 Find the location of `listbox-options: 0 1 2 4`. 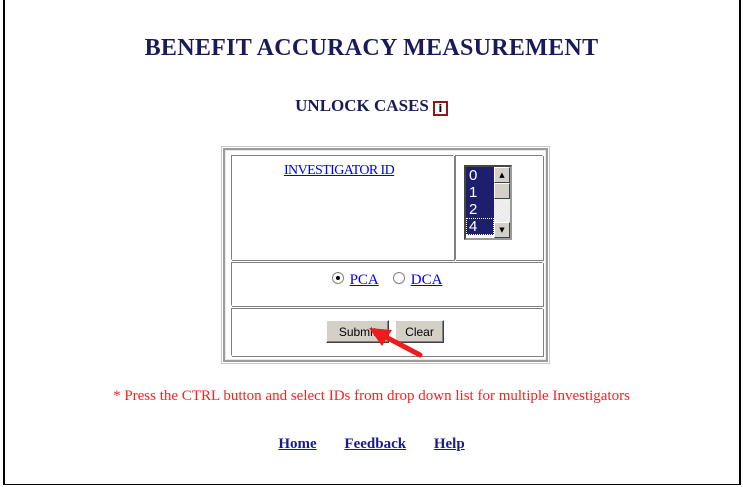

listbox-options: 0 1 2 4 is located at coordinates (480, 202).